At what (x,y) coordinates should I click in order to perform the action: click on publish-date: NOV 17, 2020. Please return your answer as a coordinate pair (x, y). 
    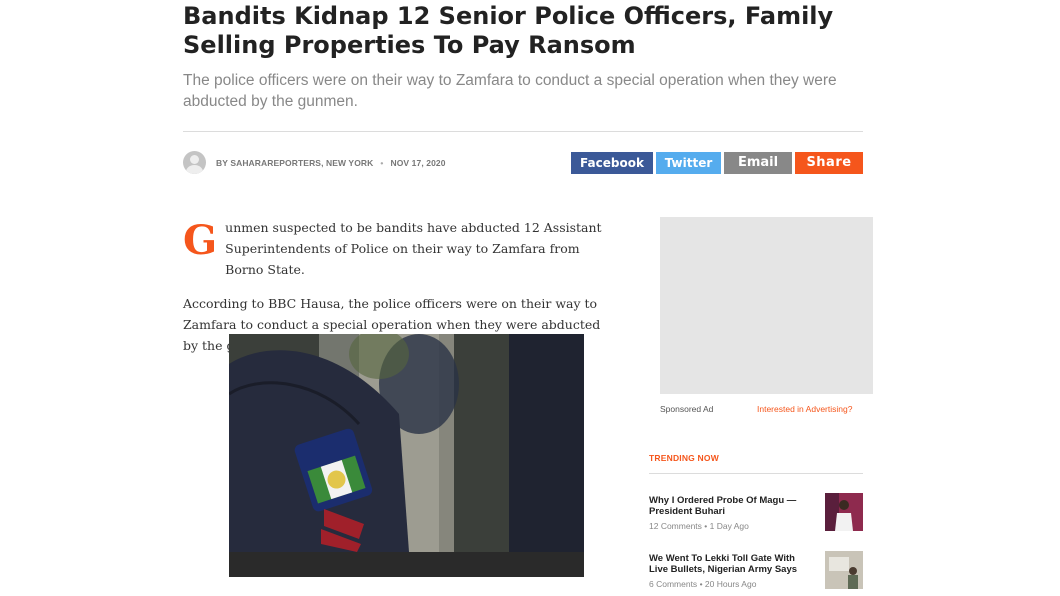
    Looking at the image, I should click on (418, 163).